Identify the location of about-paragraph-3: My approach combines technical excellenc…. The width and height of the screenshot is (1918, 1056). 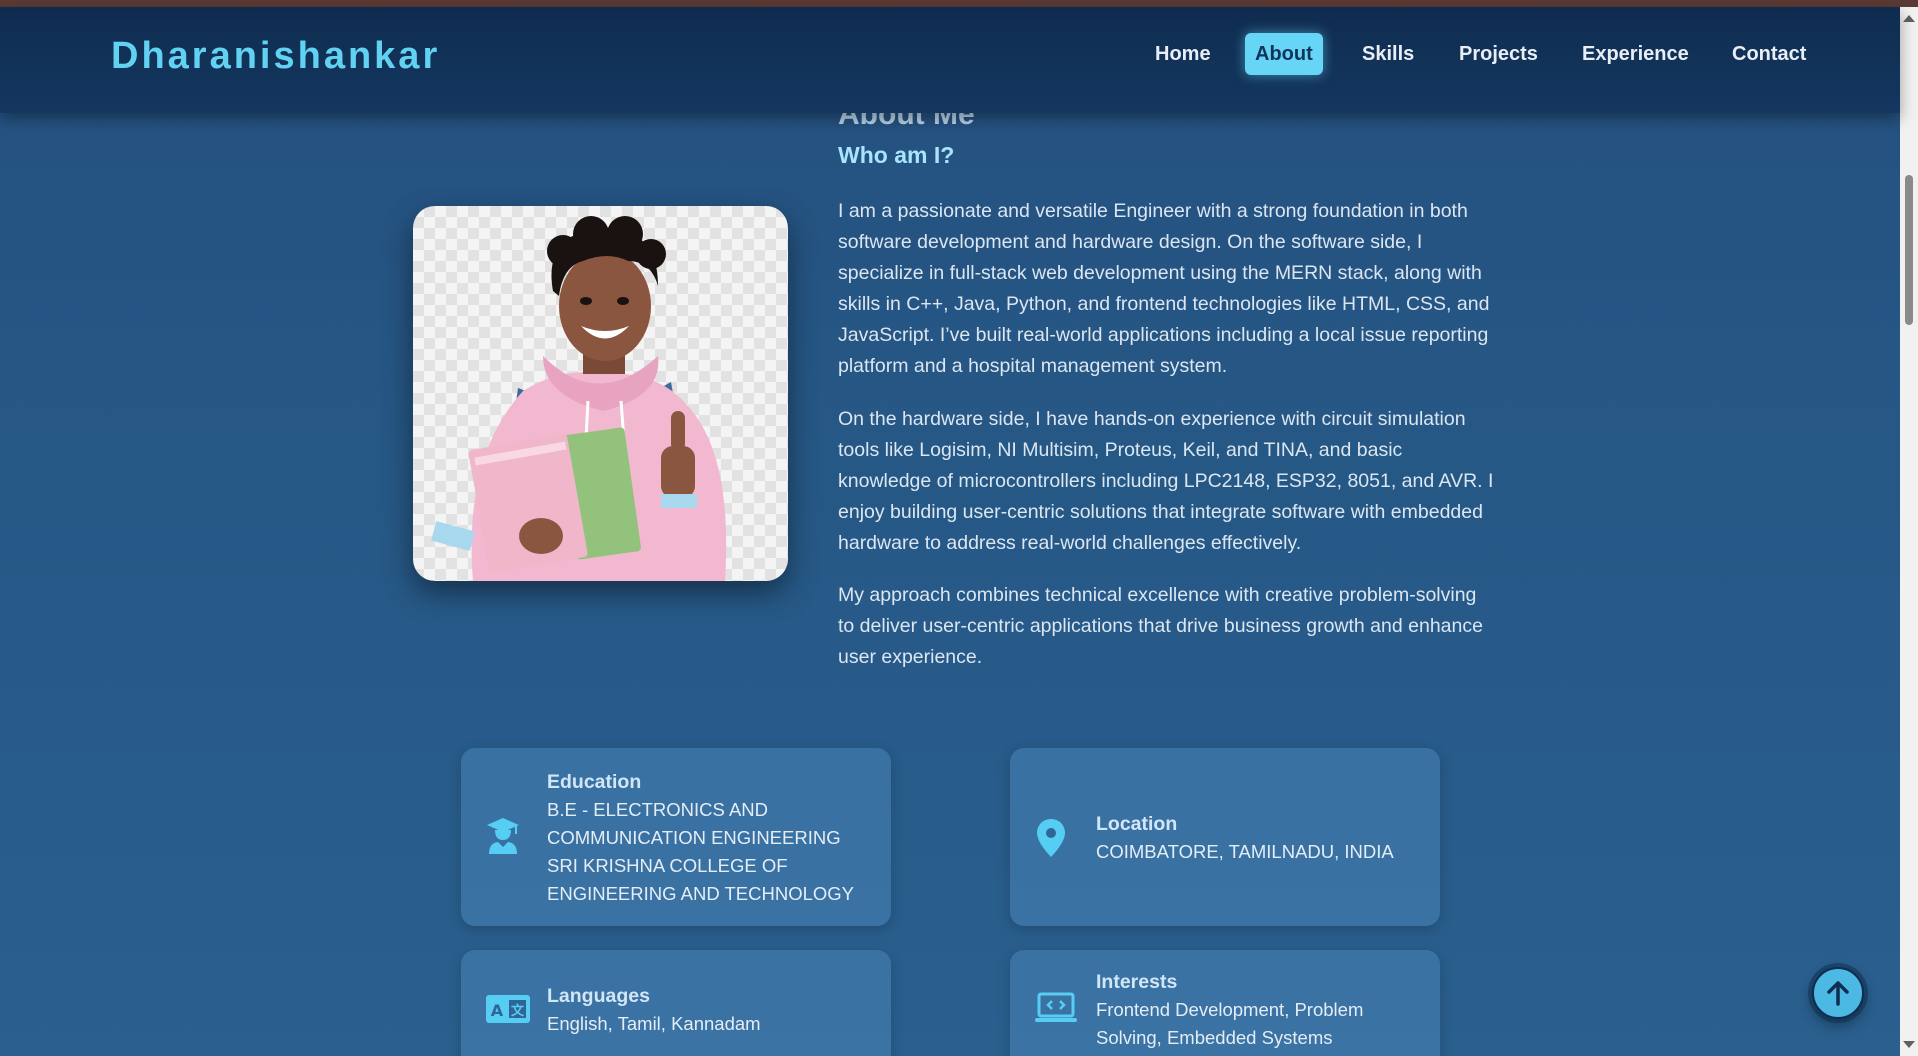
(1160, 626).